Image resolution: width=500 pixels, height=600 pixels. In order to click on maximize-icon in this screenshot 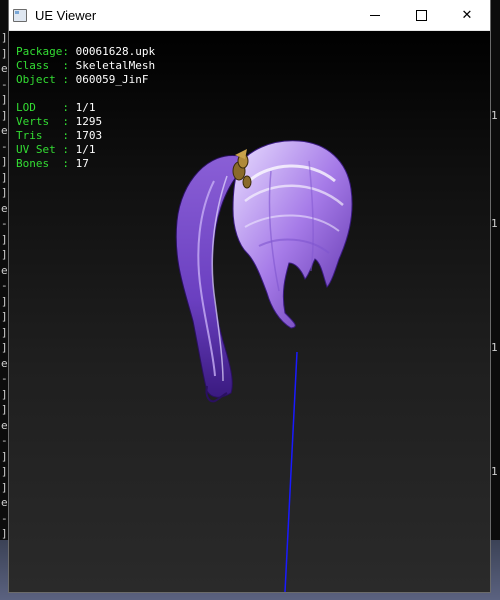, I will do `click(421, 15)`.